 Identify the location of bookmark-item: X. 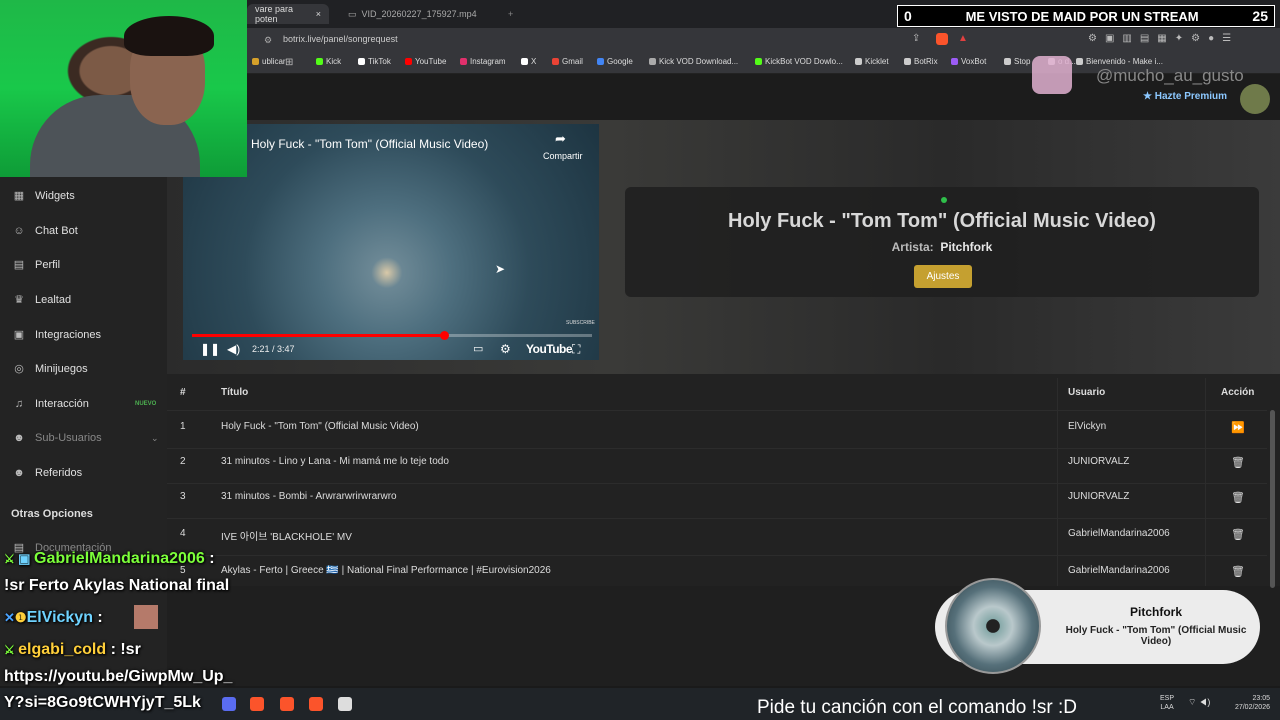
(528, 61).